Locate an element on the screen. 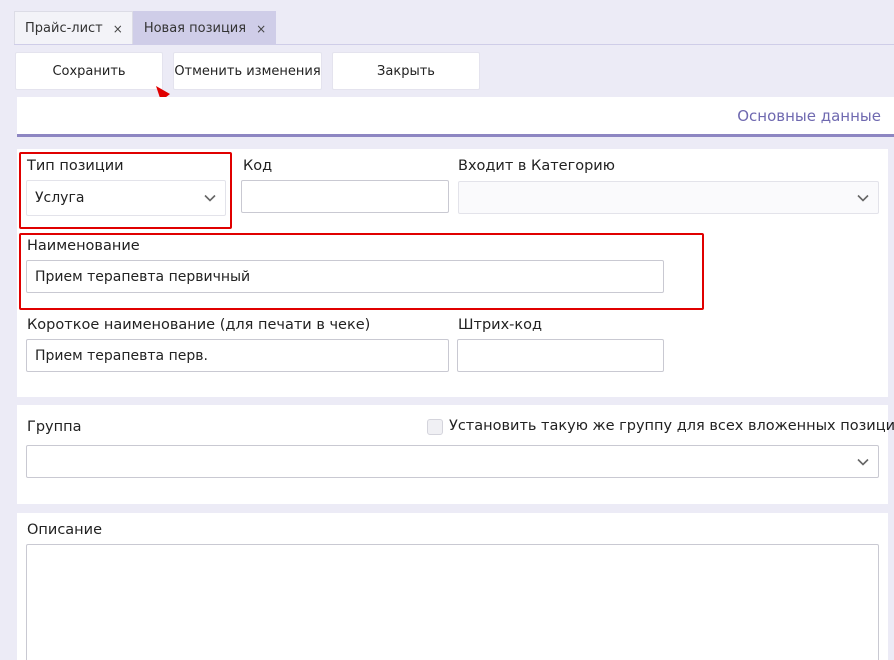  group-label: Группа is located at coordinates (54, 427).